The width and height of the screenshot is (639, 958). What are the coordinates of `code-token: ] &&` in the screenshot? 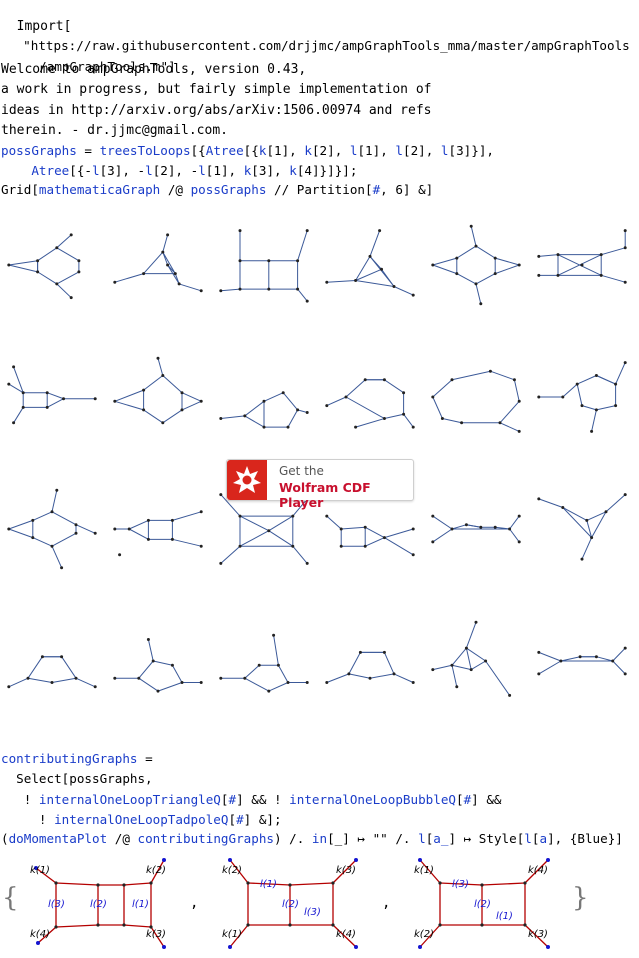 It's located at (486, 799).